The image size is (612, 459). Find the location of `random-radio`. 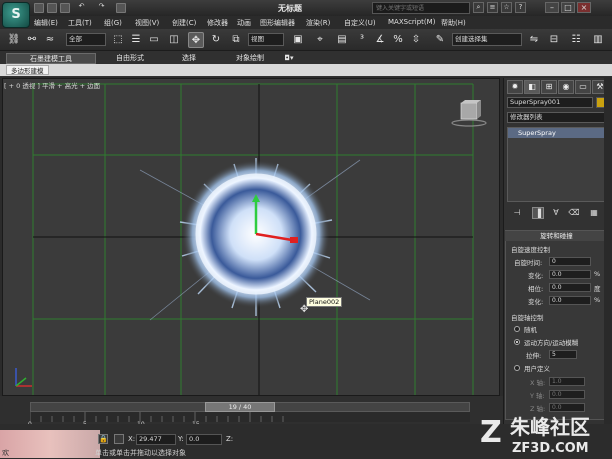

random-radio is located at coordinates (517, 329).